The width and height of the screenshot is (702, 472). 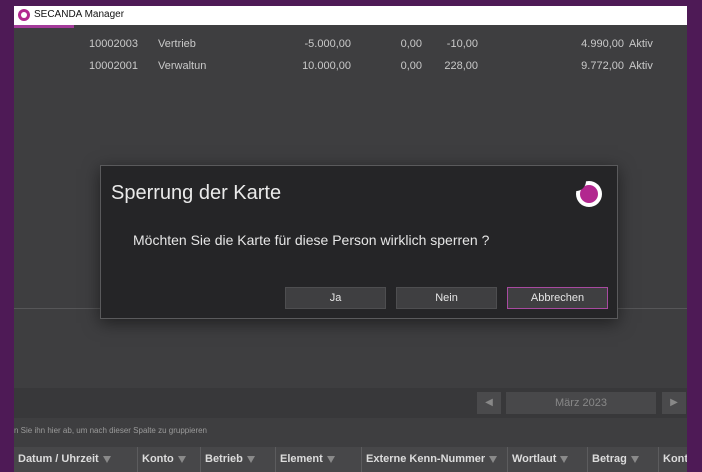 I want to click on cancel-button: Abbrechen, so click(x=557, y=298).